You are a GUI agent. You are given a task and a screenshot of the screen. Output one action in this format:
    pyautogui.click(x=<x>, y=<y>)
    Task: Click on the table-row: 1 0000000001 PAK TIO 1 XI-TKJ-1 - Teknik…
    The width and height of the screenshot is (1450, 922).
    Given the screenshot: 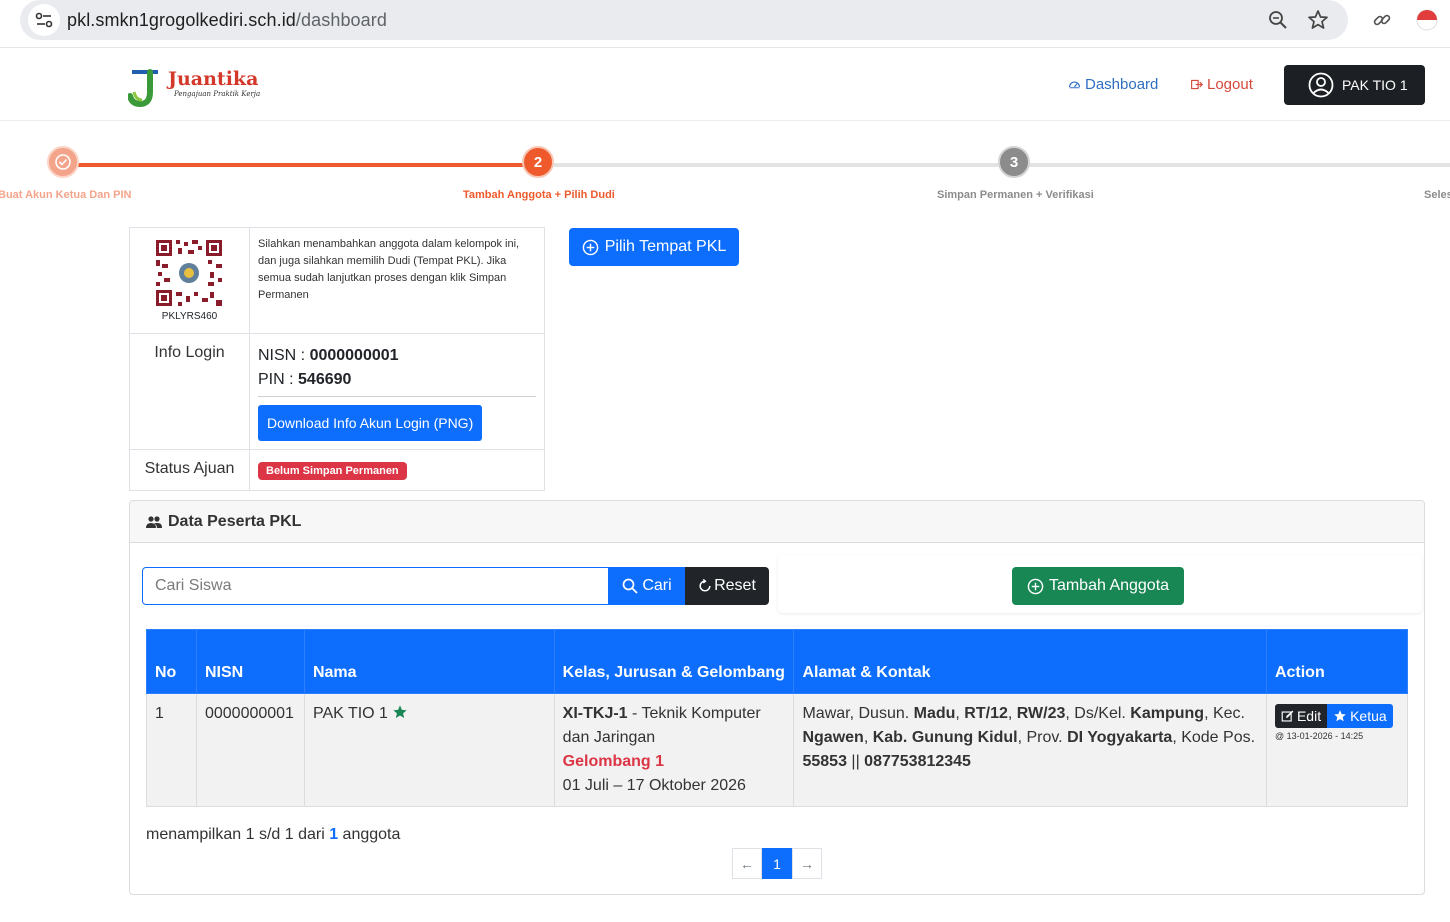 What is the action you would take?
    pyautogui.click(x=777, y=750)
    